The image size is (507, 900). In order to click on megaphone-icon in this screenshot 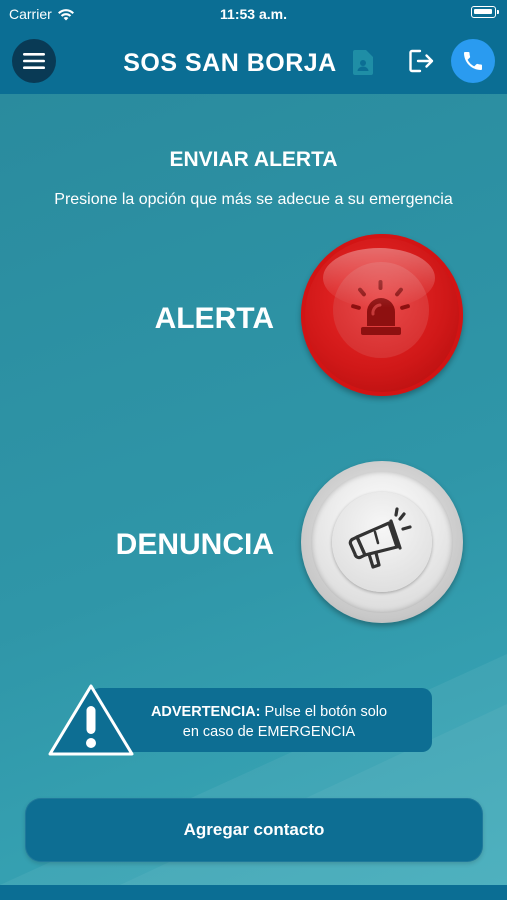, I will do `click(380, 538)`.